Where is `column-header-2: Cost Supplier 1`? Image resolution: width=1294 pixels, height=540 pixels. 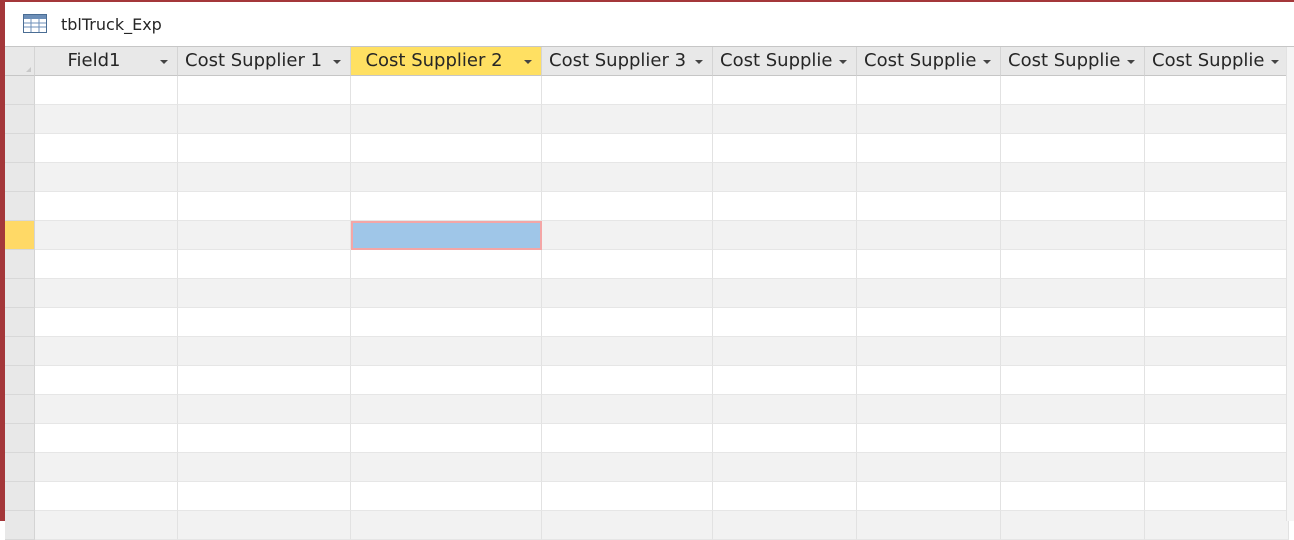
column-header-2: Cost Supplier 1 is located at coordinates (264, 61).